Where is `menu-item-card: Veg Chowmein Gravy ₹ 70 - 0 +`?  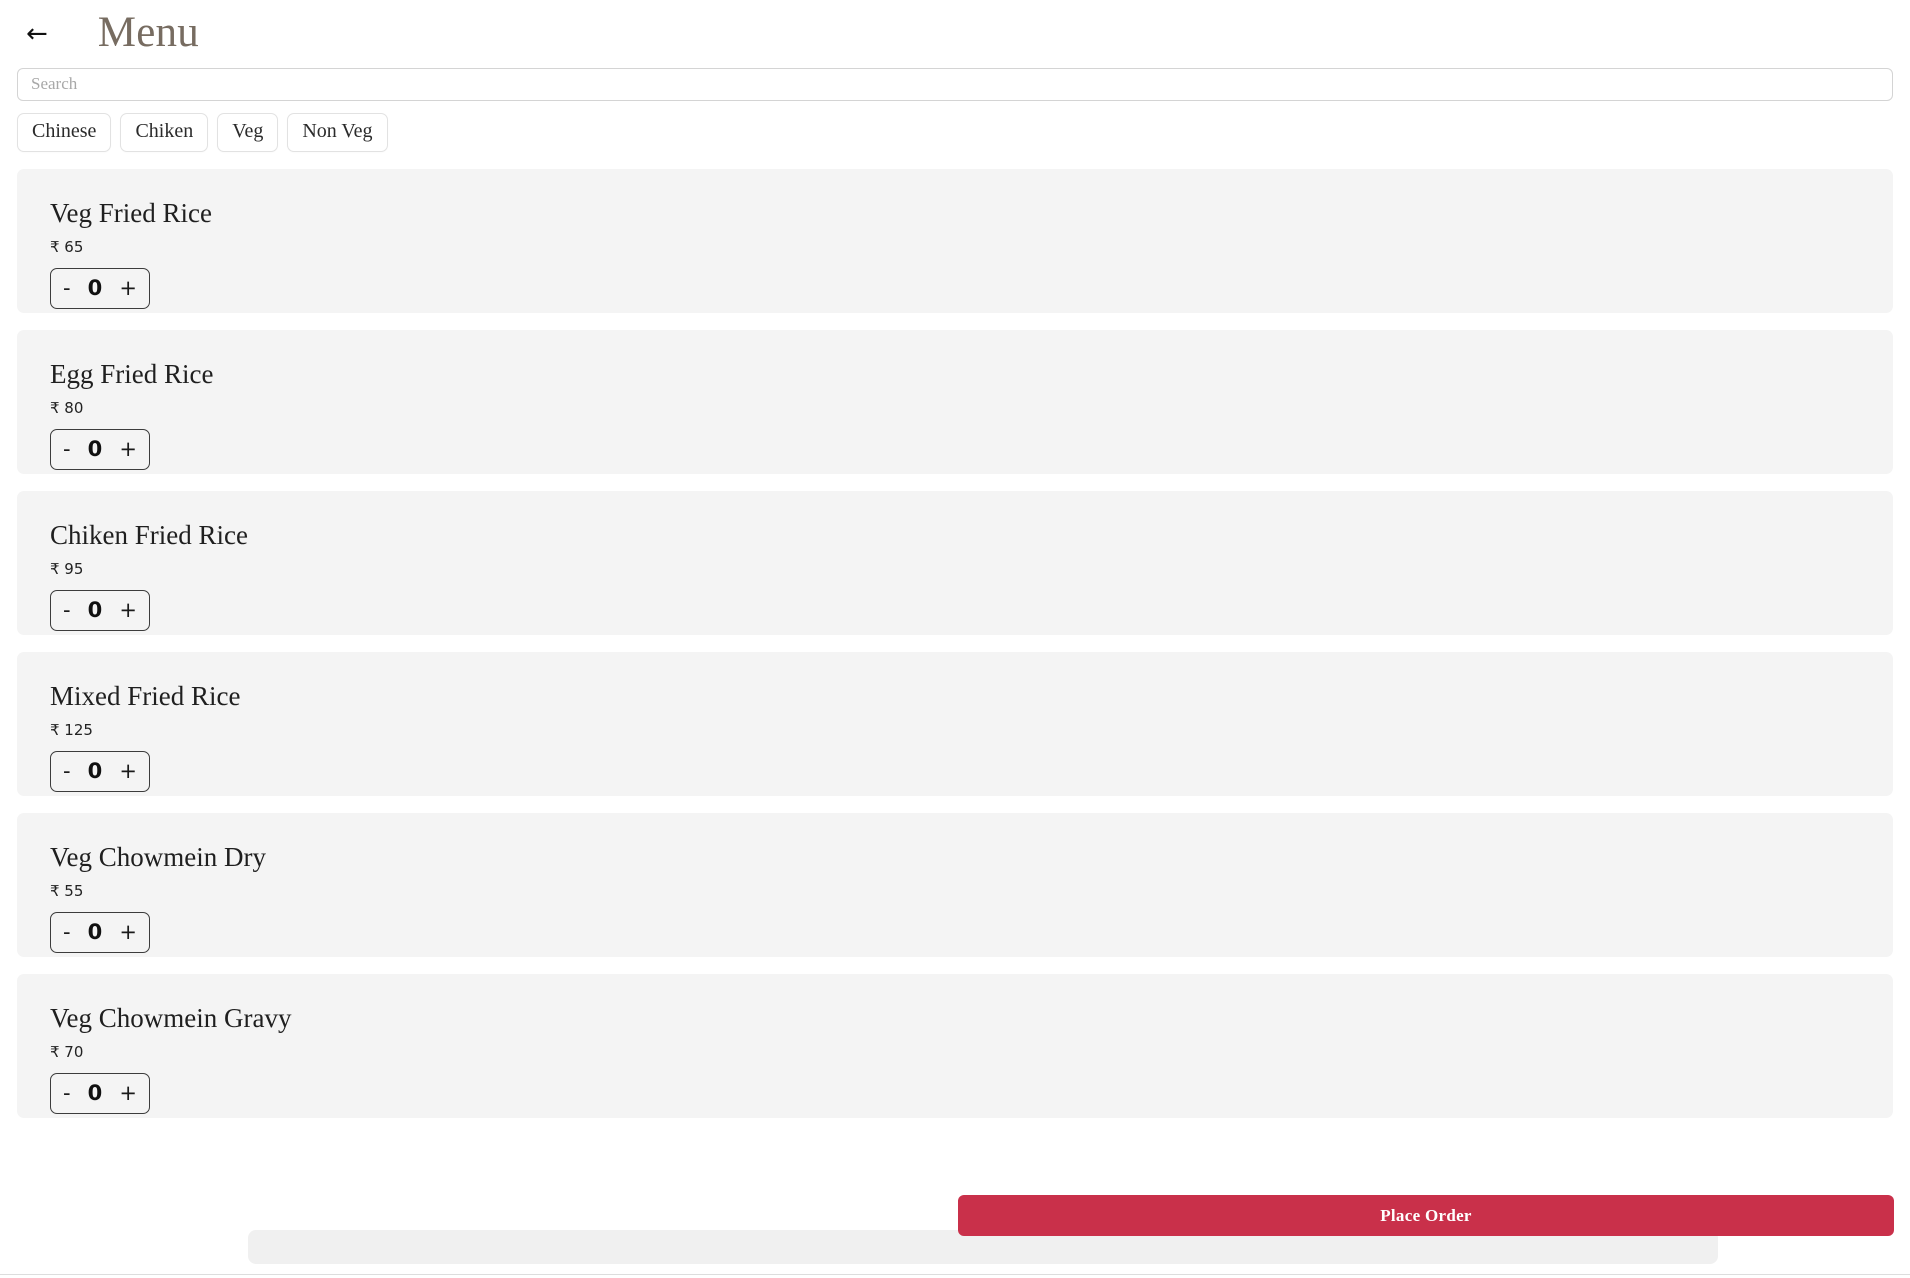 menu-item-card: Veg Chowmein Gravy ₹ 70 - 0 + is located at coordinates (955, 1046).